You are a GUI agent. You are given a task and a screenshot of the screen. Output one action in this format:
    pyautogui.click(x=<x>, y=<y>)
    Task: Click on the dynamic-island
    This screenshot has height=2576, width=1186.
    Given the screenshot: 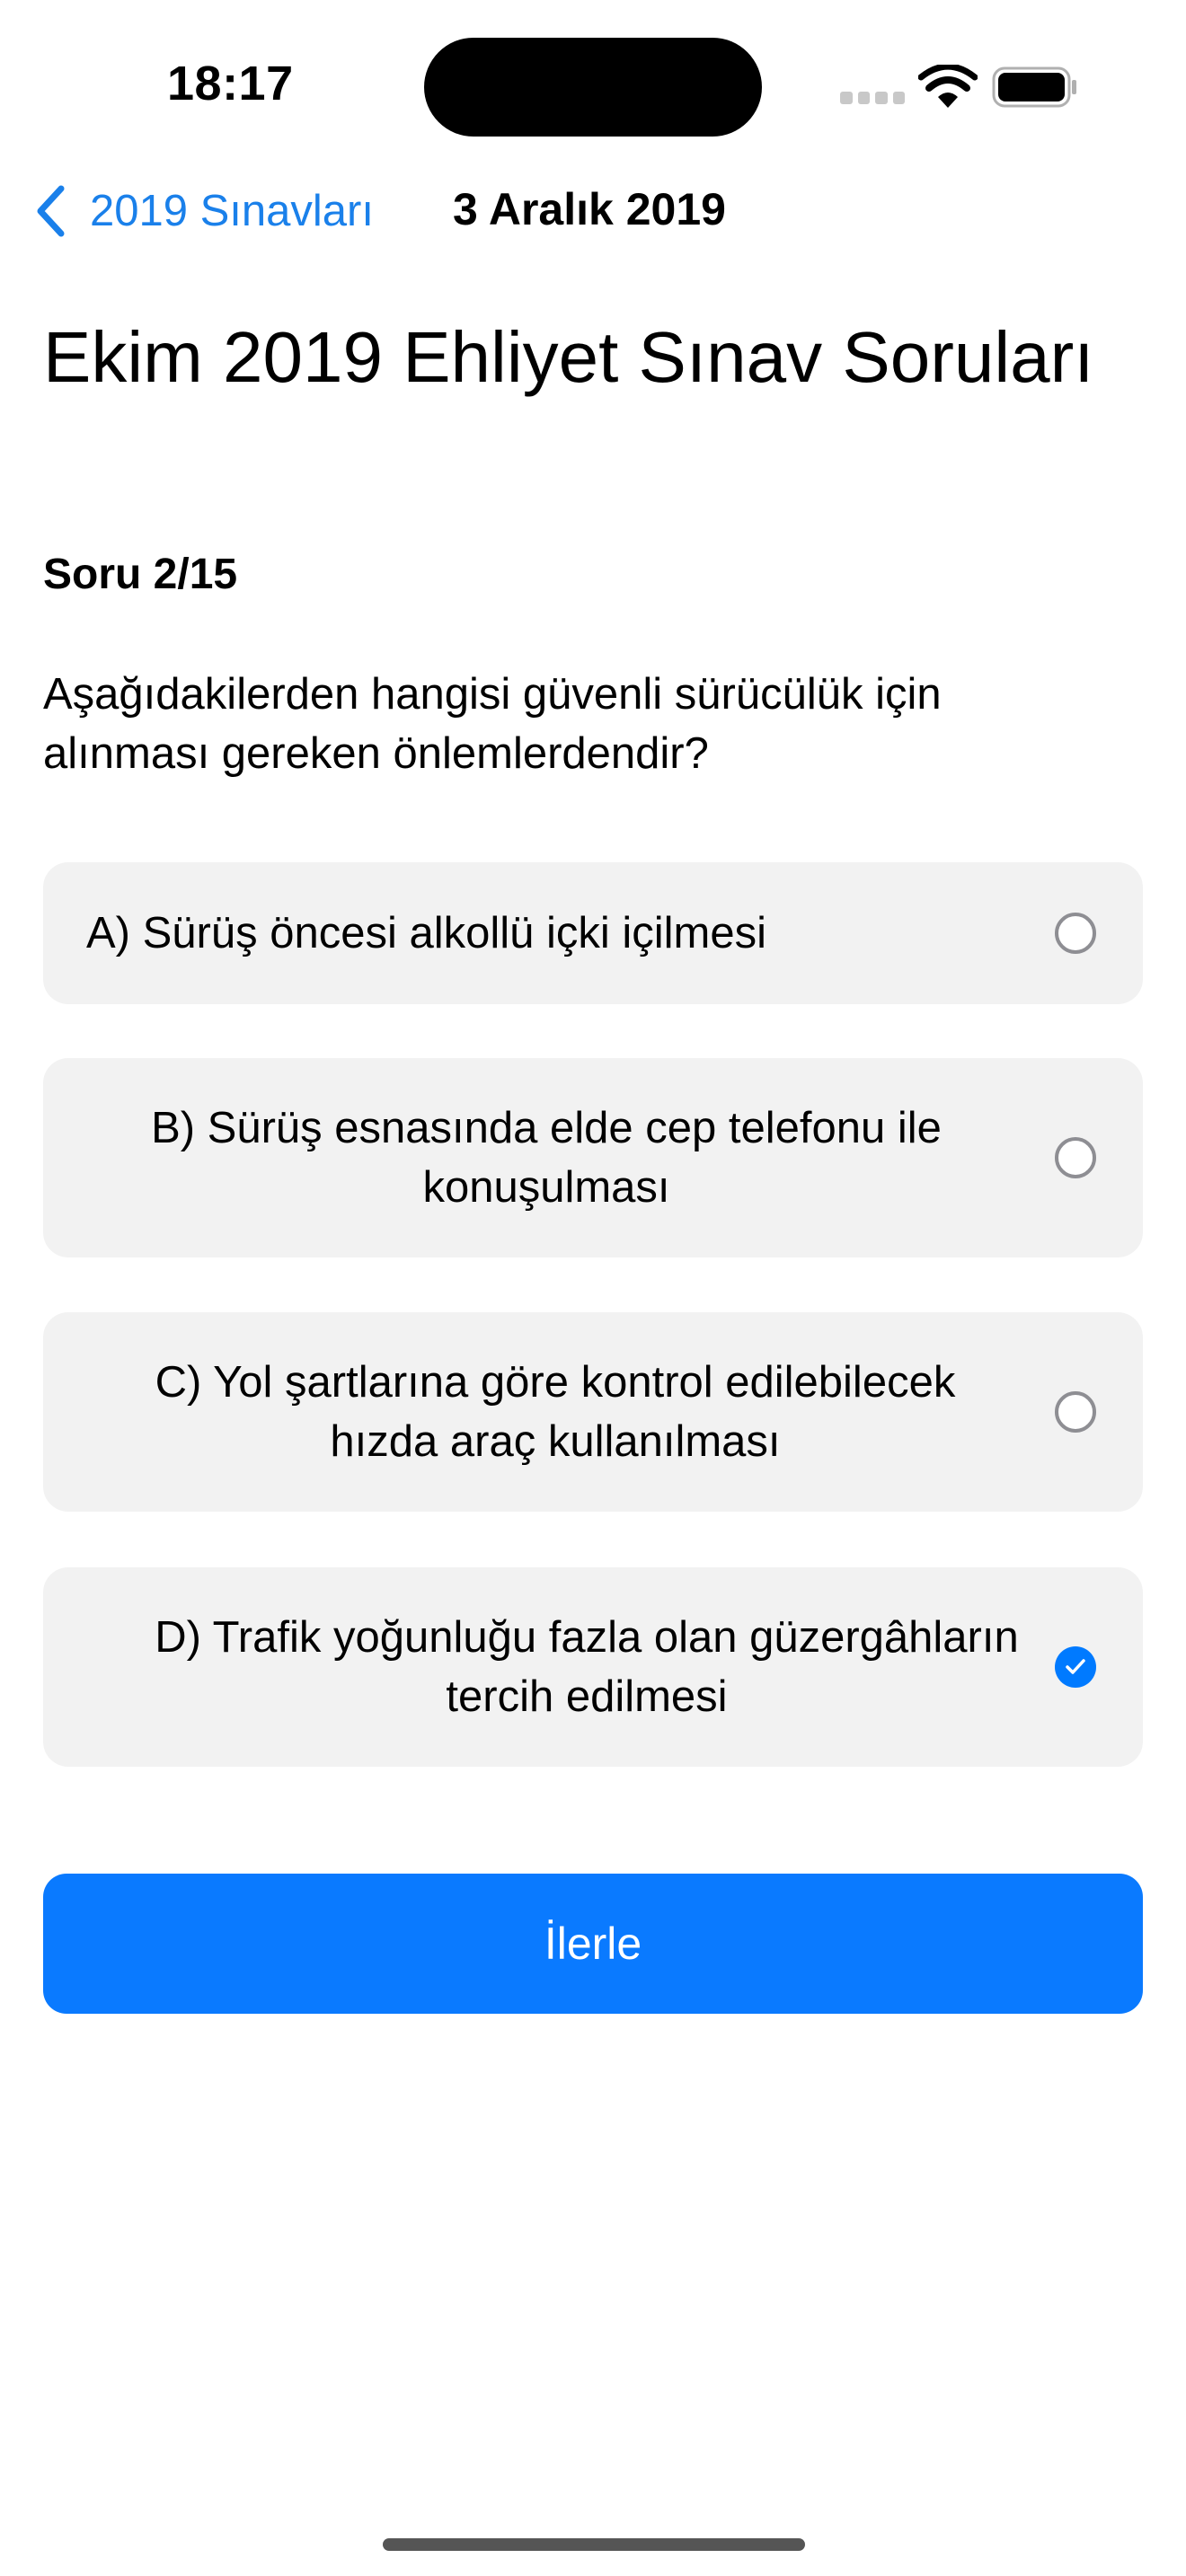 What is the action you would take?
    pyautogui.click(x=593, y=87)
    